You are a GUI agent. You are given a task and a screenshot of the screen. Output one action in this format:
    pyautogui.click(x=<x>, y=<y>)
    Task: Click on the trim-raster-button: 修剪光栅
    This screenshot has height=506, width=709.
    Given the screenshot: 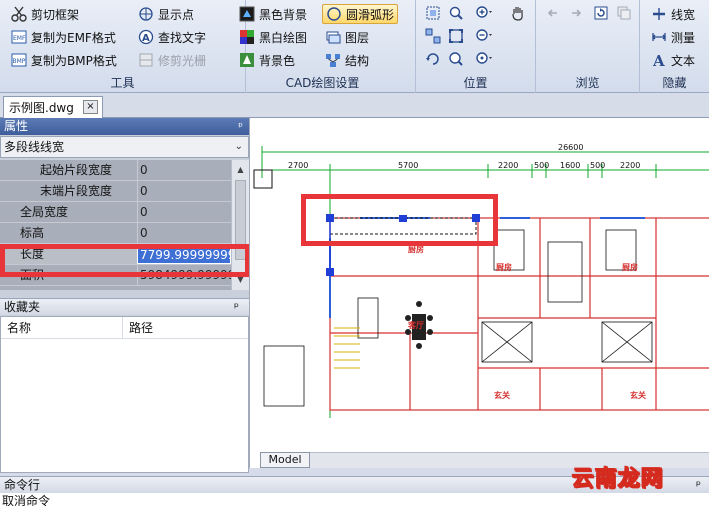 What is the action you would take?
    pyautogui.click(x=172, y=60)
    